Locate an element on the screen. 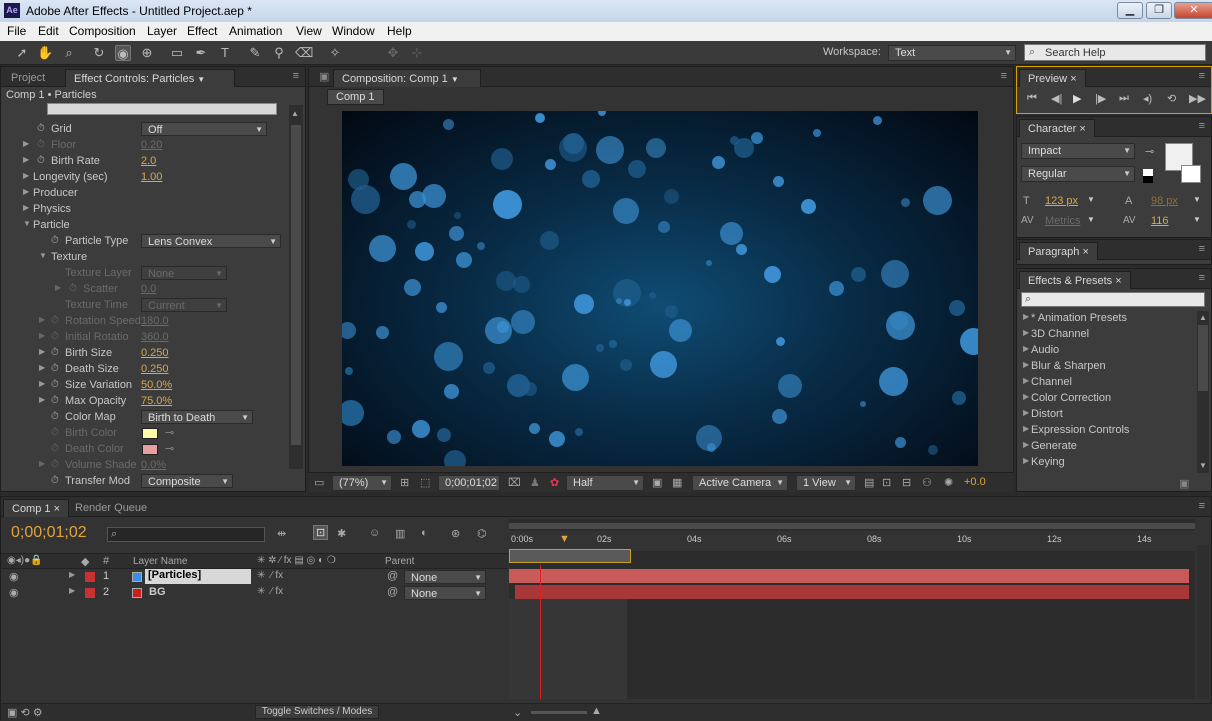 This screenshot has width=1212, height=721. draft-3d-icon: ✱ is located at coordinates (341, 533).